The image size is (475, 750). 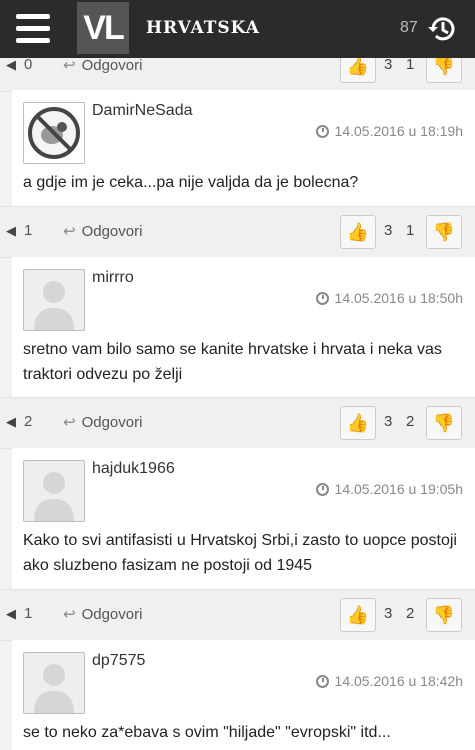 I want to click on comment-time: 14.05.2016 u 18:42h, so click(x=389, y=681).